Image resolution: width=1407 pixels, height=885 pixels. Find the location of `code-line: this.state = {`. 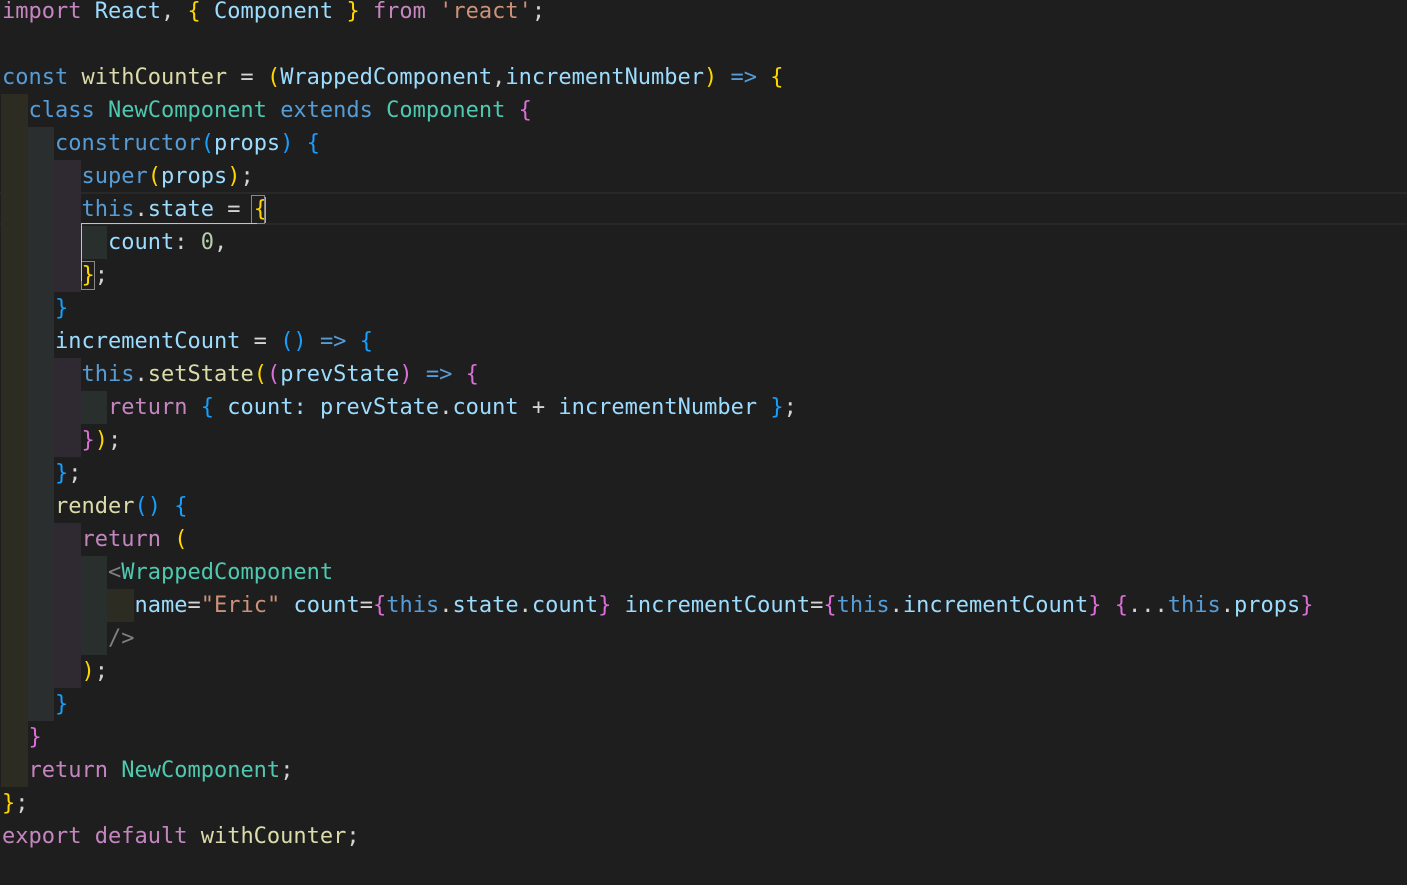

code-line: this.state = { is located at coordinates (703, 209).